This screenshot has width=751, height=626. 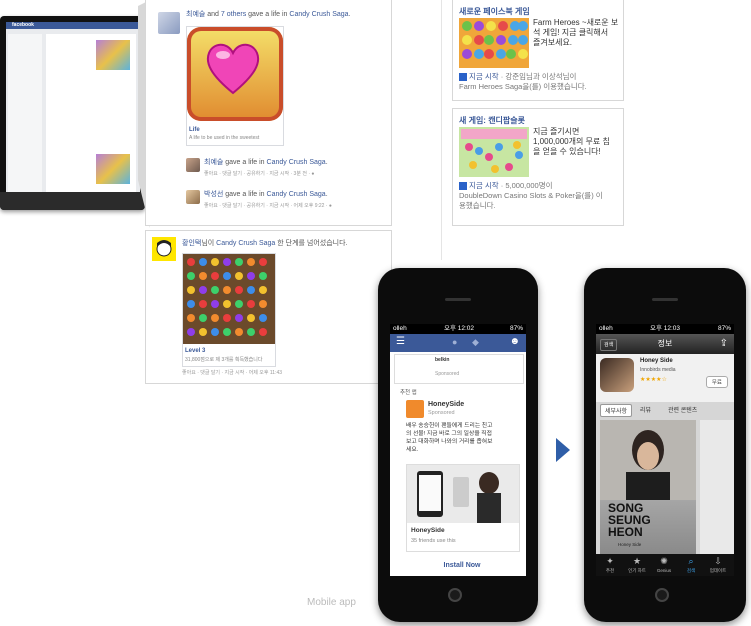 What do you see at coordinates (441, 130) in the screenshot?
I see `column-divider` at bounding box center [441, 130].